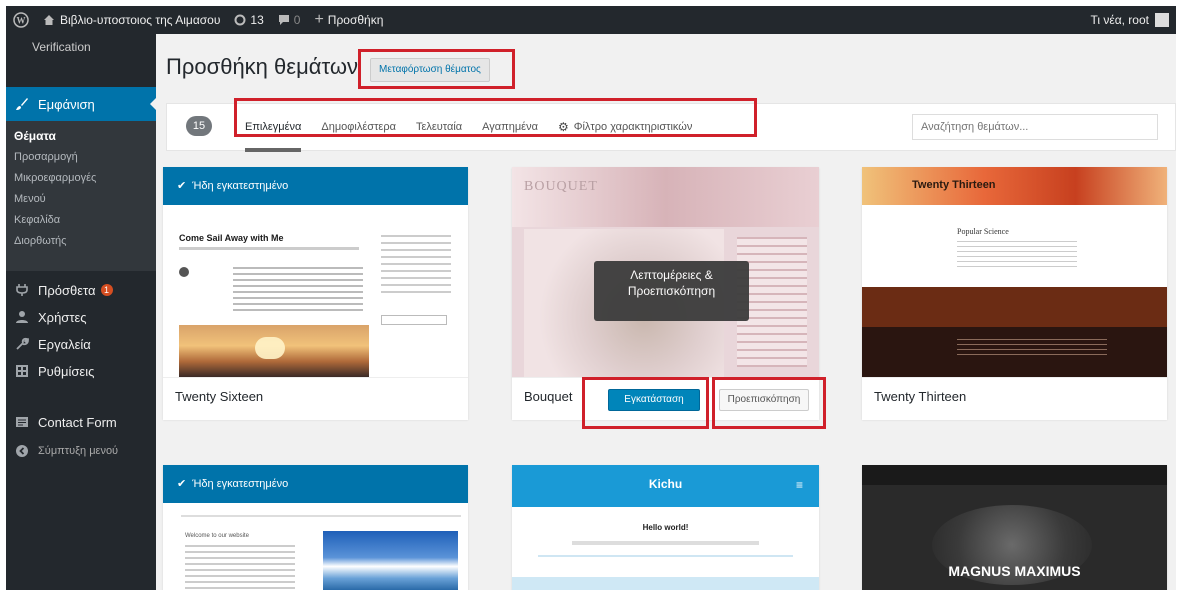  Describe the element at coordinates (81, 178) in the screenshot. I see `submenu-item-widgets: Μικροεφαρμογές` at that location.